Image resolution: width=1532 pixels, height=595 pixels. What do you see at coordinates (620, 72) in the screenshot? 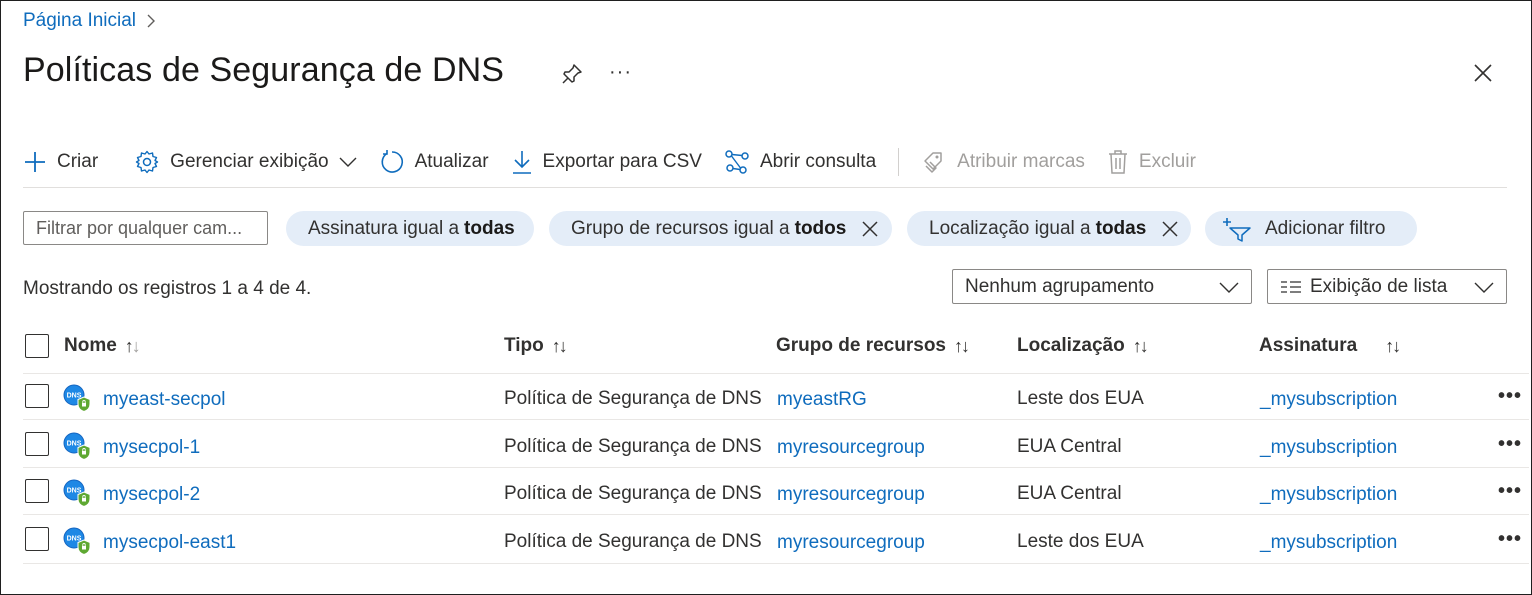
I see `more-actions-icon: ···` at bounding box center [620, 72].